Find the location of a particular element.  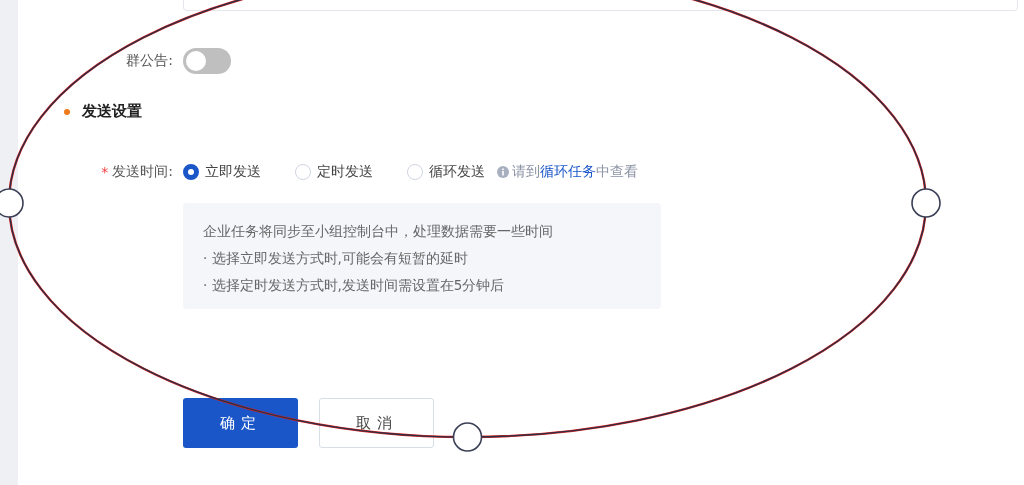

field-label: 发送时间: is located at coordinates (142, 172).